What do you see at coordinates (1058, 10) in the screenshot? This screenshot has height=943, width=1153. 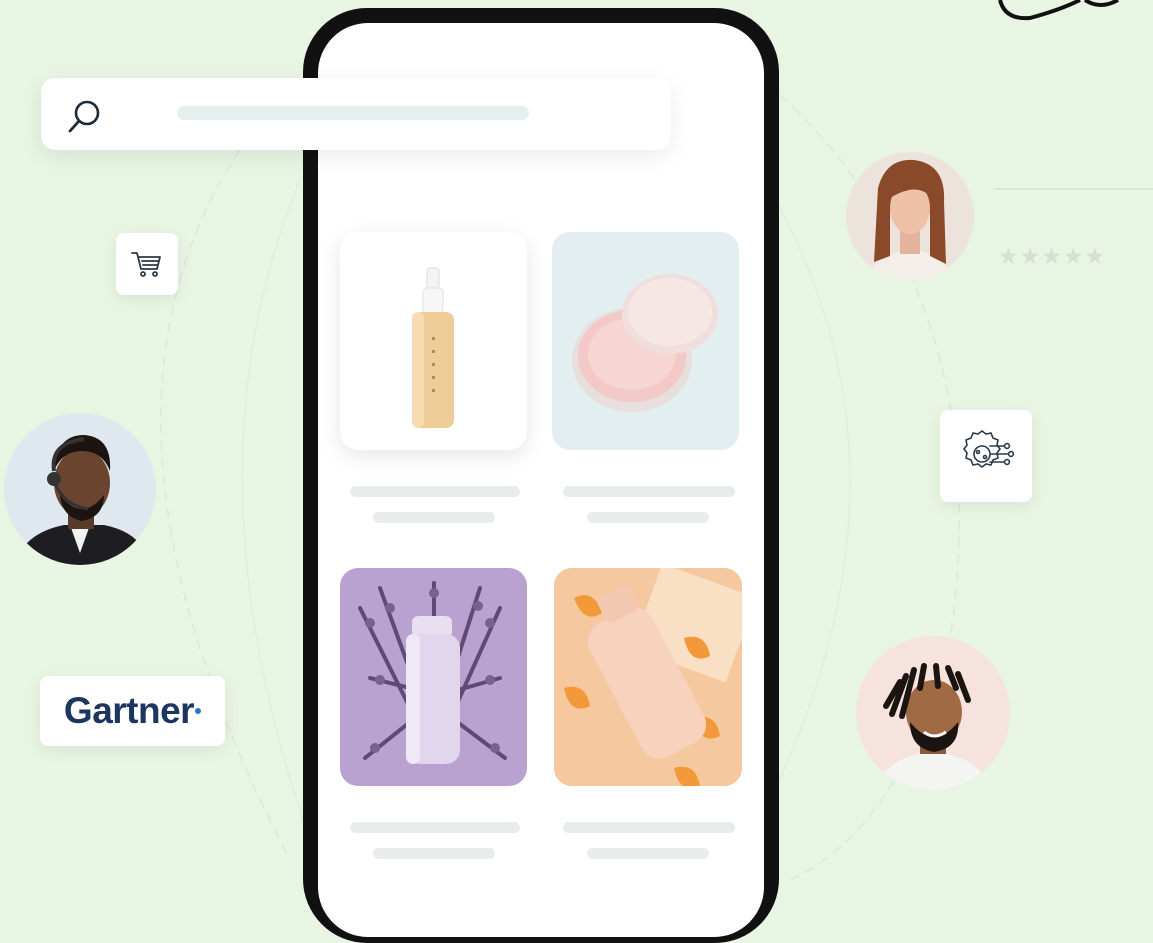 I see `partial-logo-outline` at bounding box center [1058, 10].